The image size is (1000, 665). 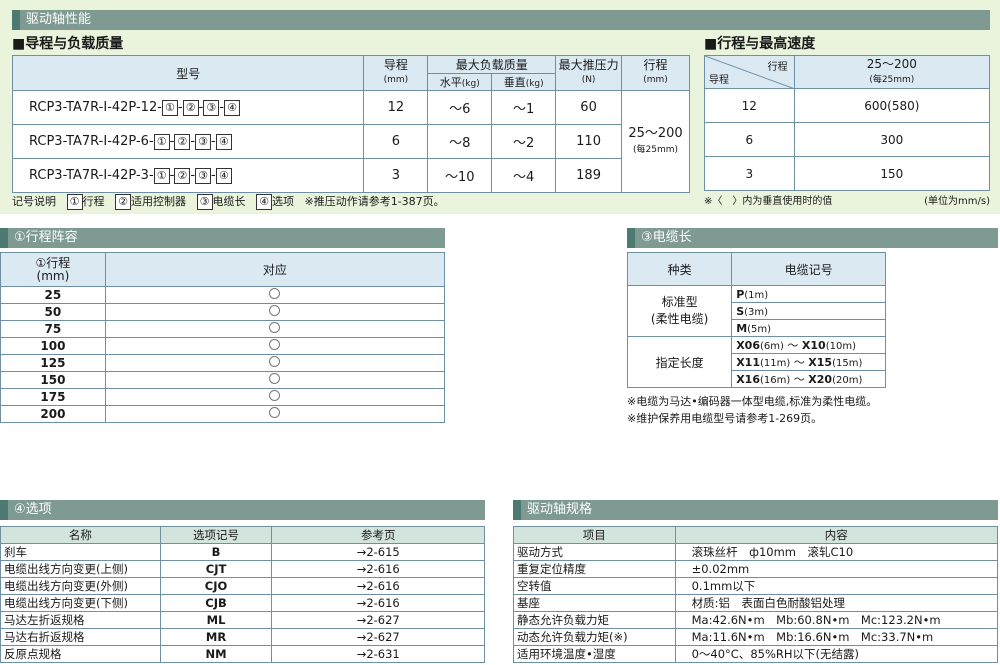 I want to click on col-lead: 导程 (mm), so click(x=396, y=73).